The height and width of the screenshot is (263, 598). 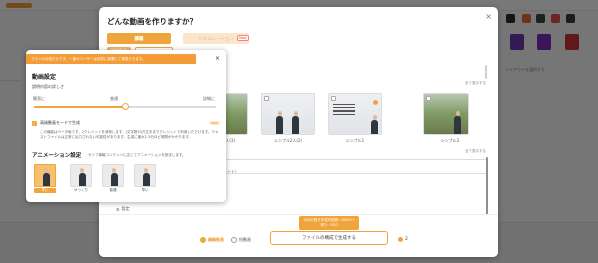 I want to click on hq-mode-checkbox: ✓ 高級動画モードで生成, so click(x=56, y=123).